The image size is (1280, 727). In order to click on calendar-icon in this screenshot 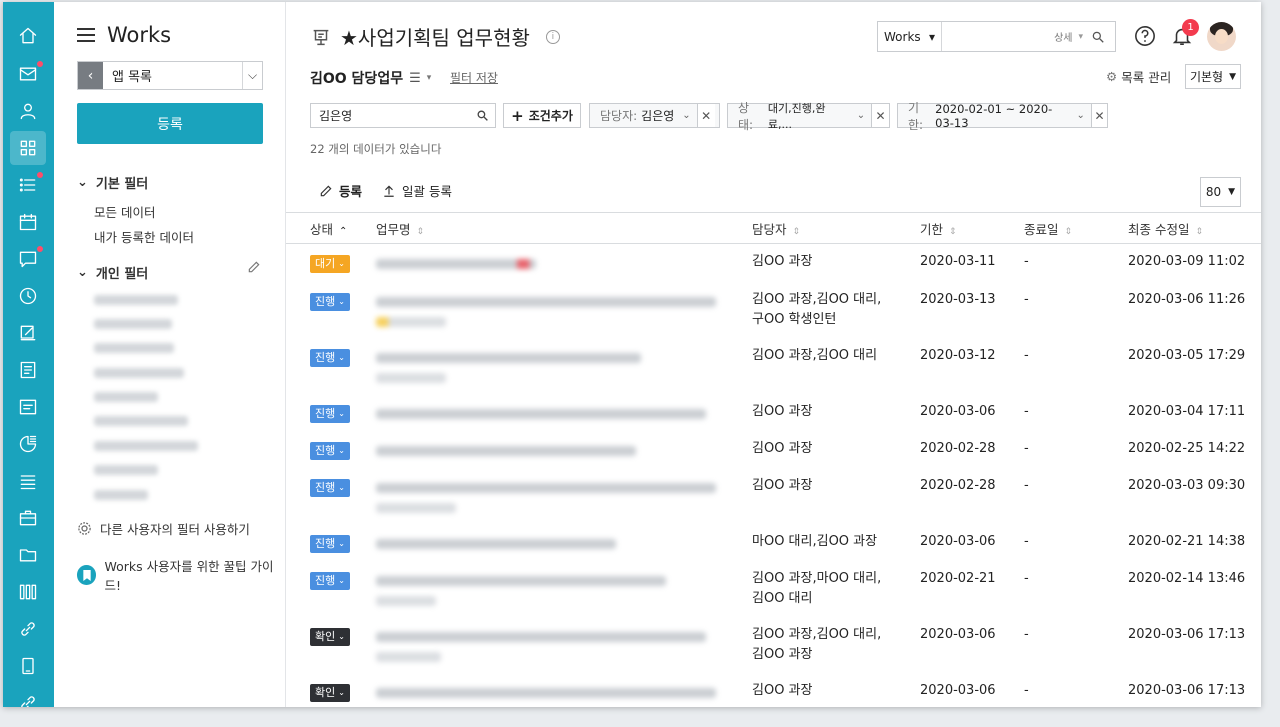, I will do `click(28, 222)`.